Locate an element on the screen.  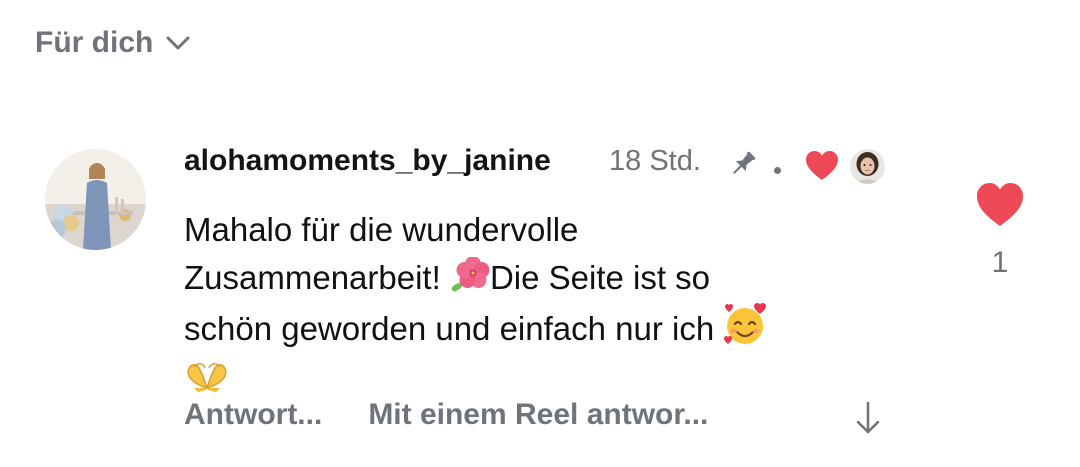
comment-line: schön geworden und einfach nur ich is located at coordinates (554, 327).